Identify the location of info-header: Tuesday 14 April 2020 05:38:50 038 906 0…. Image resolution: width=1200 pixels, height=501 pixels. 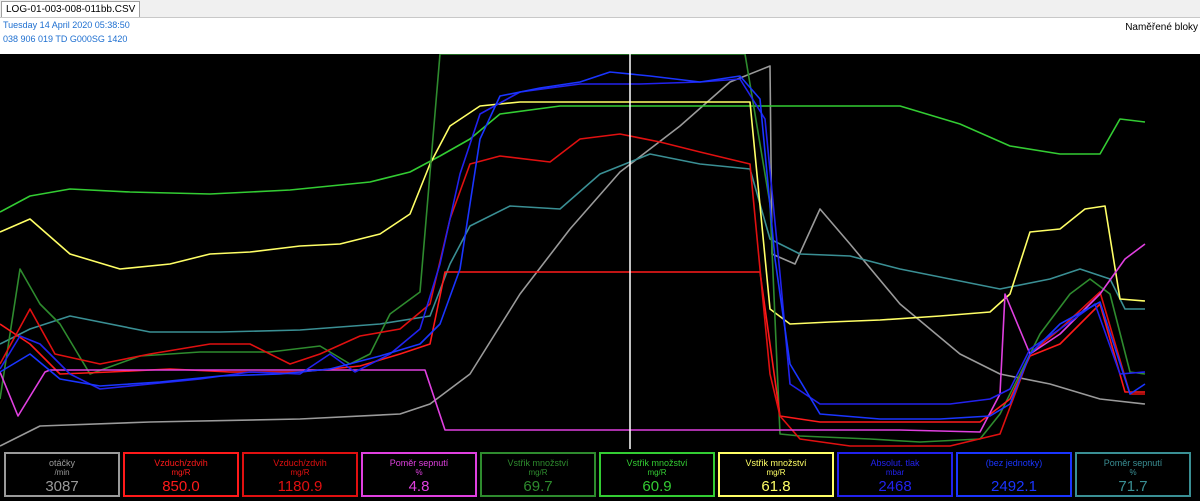
(600, 36).